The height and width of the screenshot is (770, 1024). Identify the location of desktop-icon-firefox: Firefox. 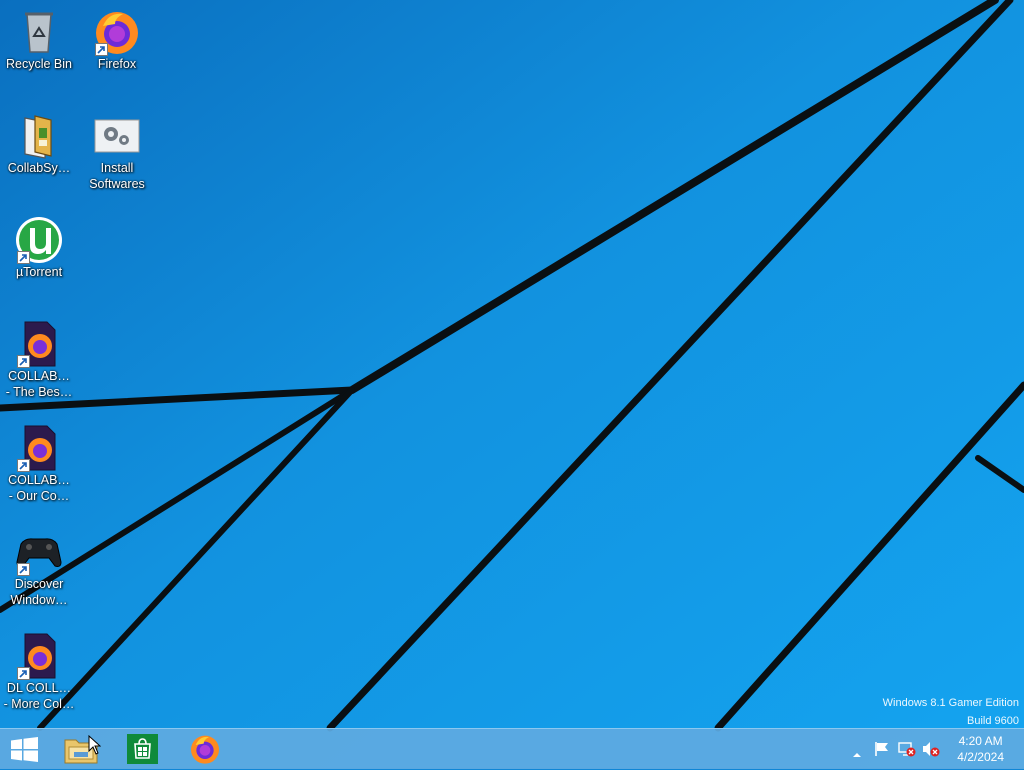
(117, 40).